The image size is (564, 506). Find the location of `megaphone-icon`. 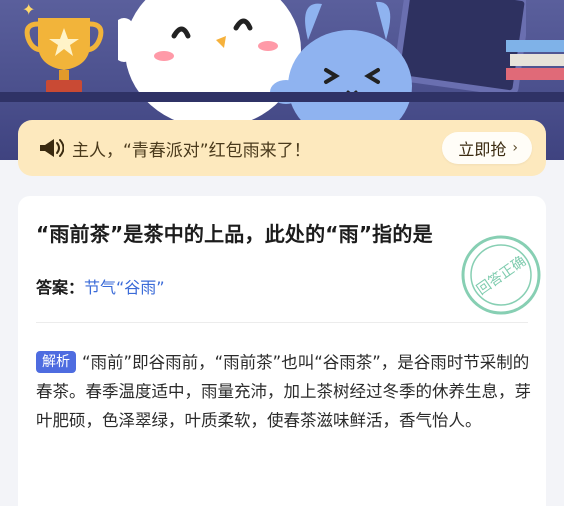

megaphone-icon is located at coordinates (52, 148).